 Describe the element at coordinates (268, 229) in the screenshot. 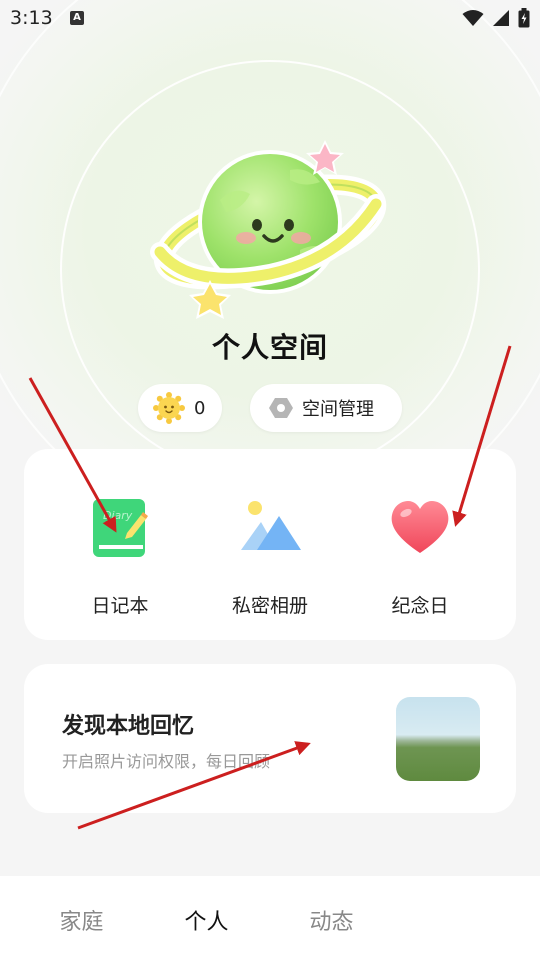

I see `planet-mascot-icon` at that location.